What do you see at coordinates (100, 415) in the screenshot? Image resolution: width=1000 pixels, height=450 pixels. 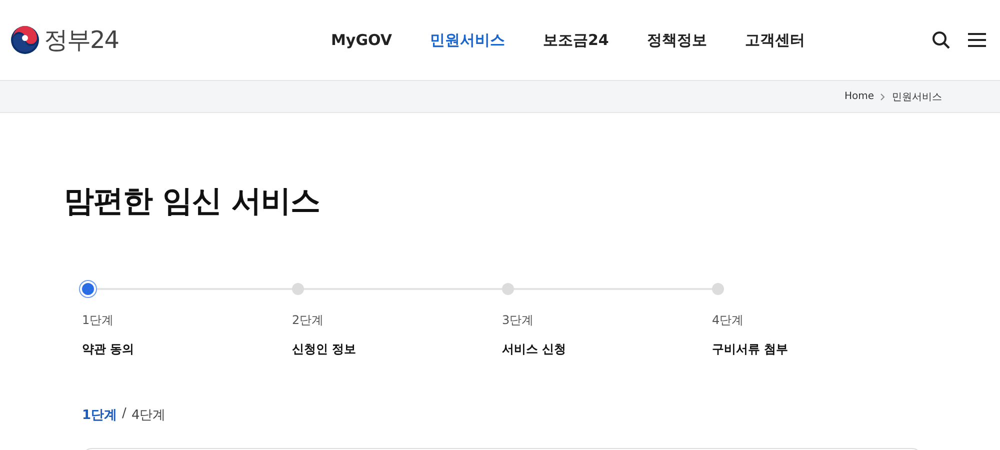 I see `current-step: 1단계` at bounding box center [100, 415].